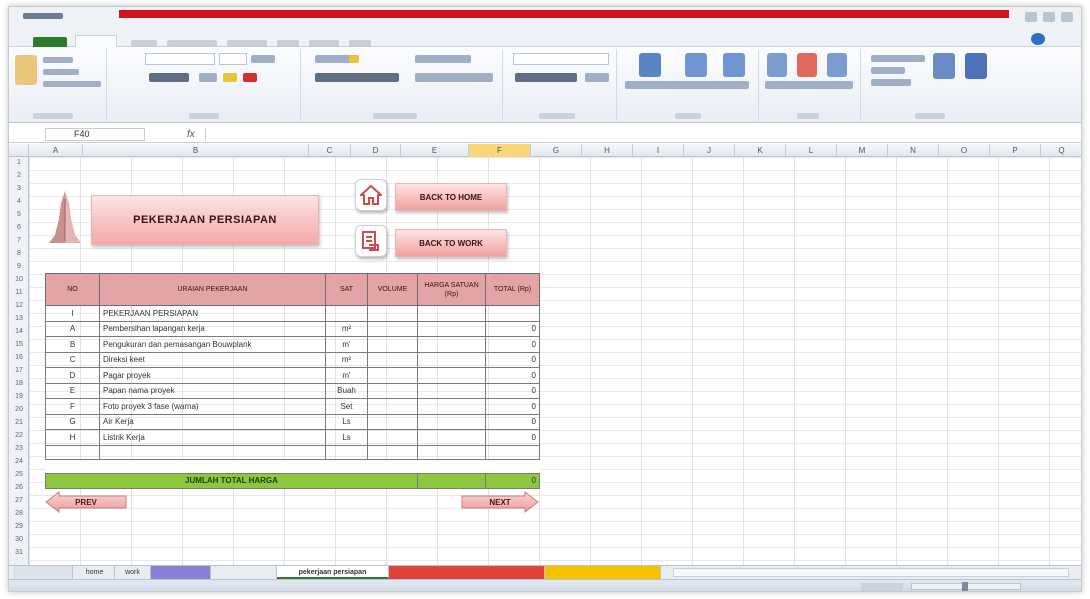 This screenshot has width=1090, height=599. Describe the element at coordinates (346, 375) in the screenshot. I see `row-sat: m'` at that location.